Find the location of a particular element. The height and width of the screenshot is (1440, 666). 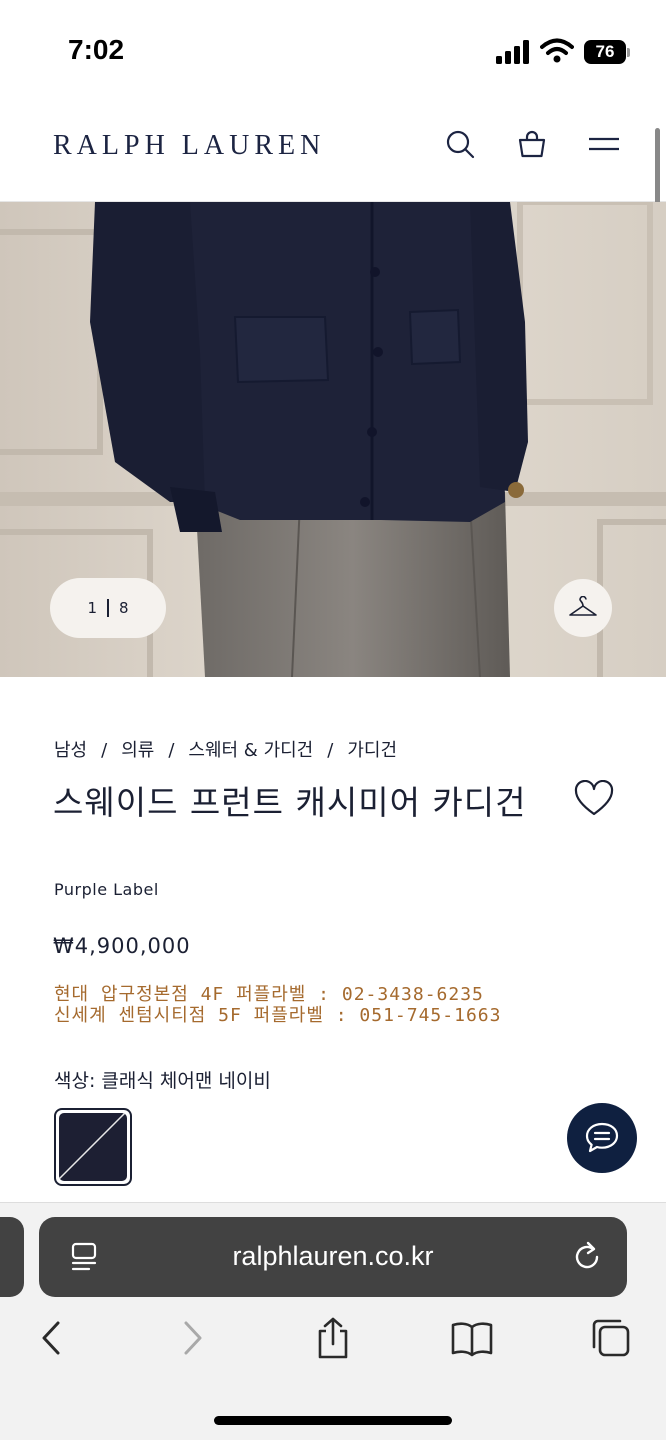

share-icon is located at coordinates (333, 1338).